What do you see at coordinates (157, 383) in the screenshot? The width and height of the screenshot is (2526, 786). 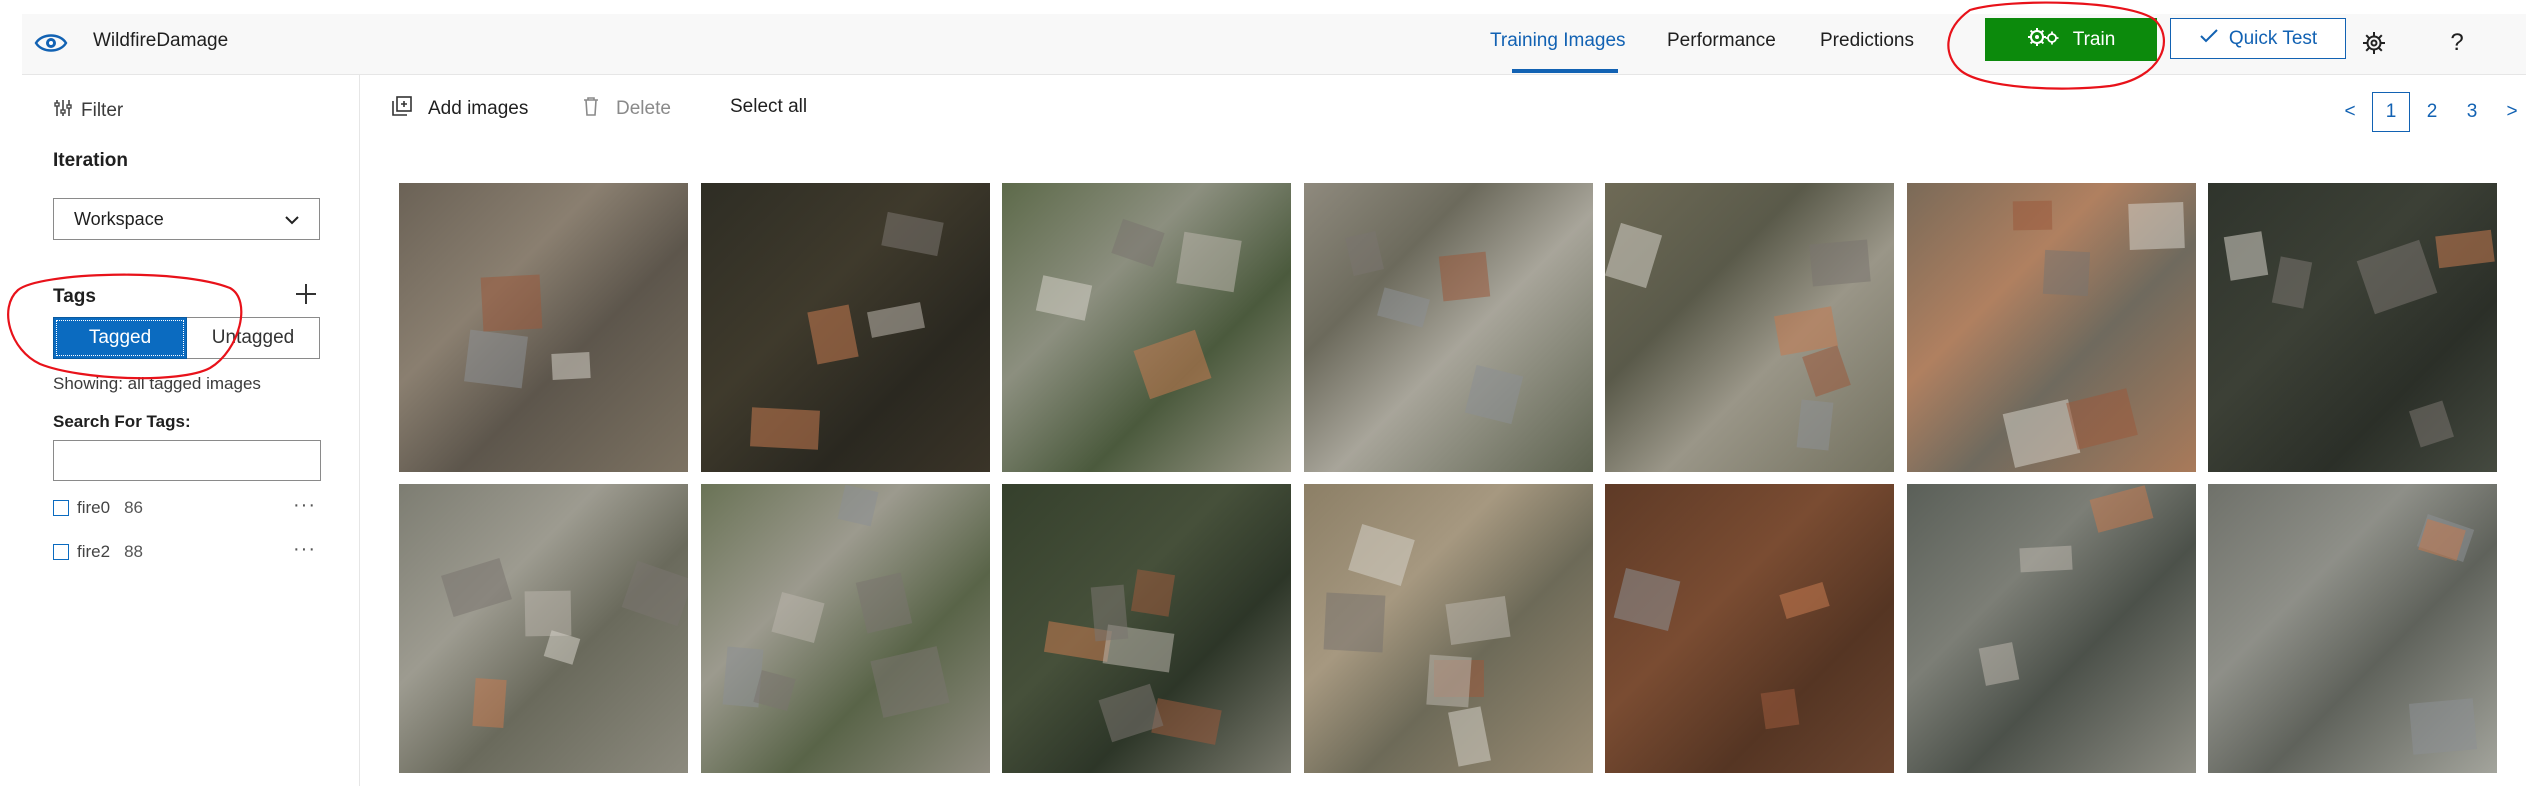 I see `showing-status: Showing: all tagged images` at bounding box center [157, 383].